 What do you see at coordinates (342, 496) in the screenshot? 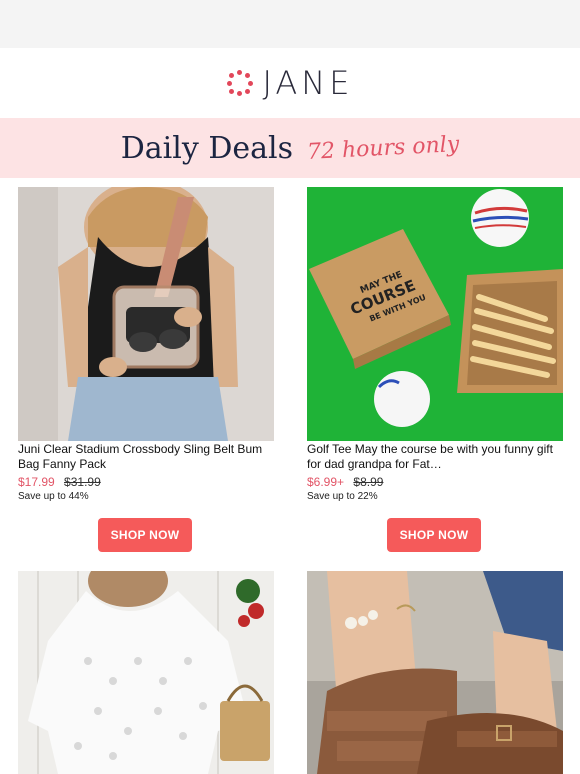
I see `savings-text: Save up to 22%` at bounding box center [342, 496].